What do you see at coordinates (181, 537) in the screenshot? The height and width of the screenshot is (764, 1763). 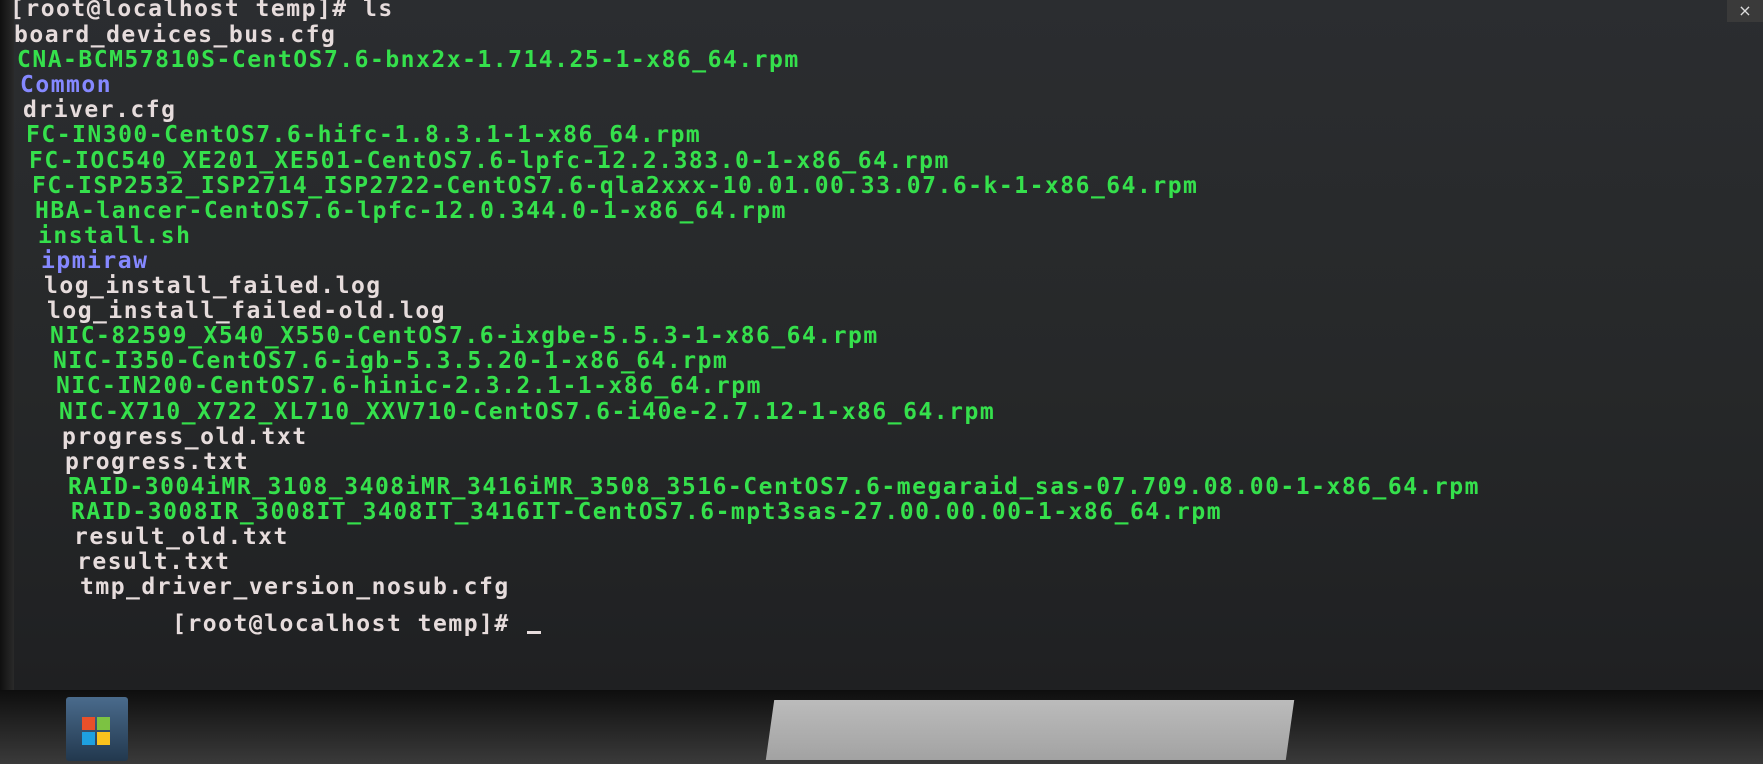 I see `file-entry: result_old.txt` at bounding box center [181, 537].